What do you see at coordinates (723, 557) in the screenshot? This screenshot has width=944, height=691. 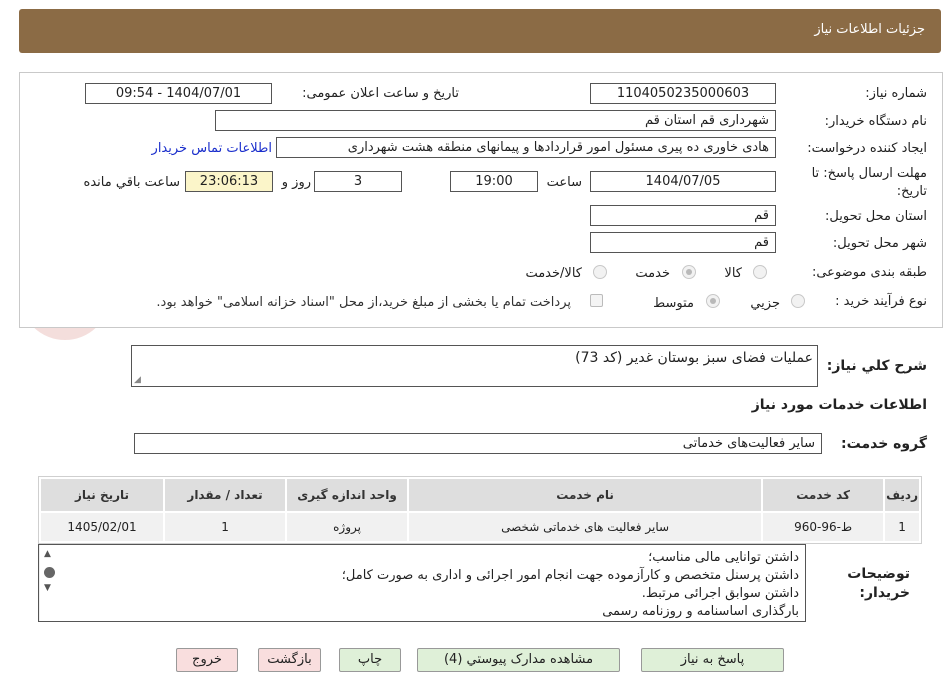 I see `note-line: داشتن توانایی مالی مناسب؛` at bounding box center [723, 557].